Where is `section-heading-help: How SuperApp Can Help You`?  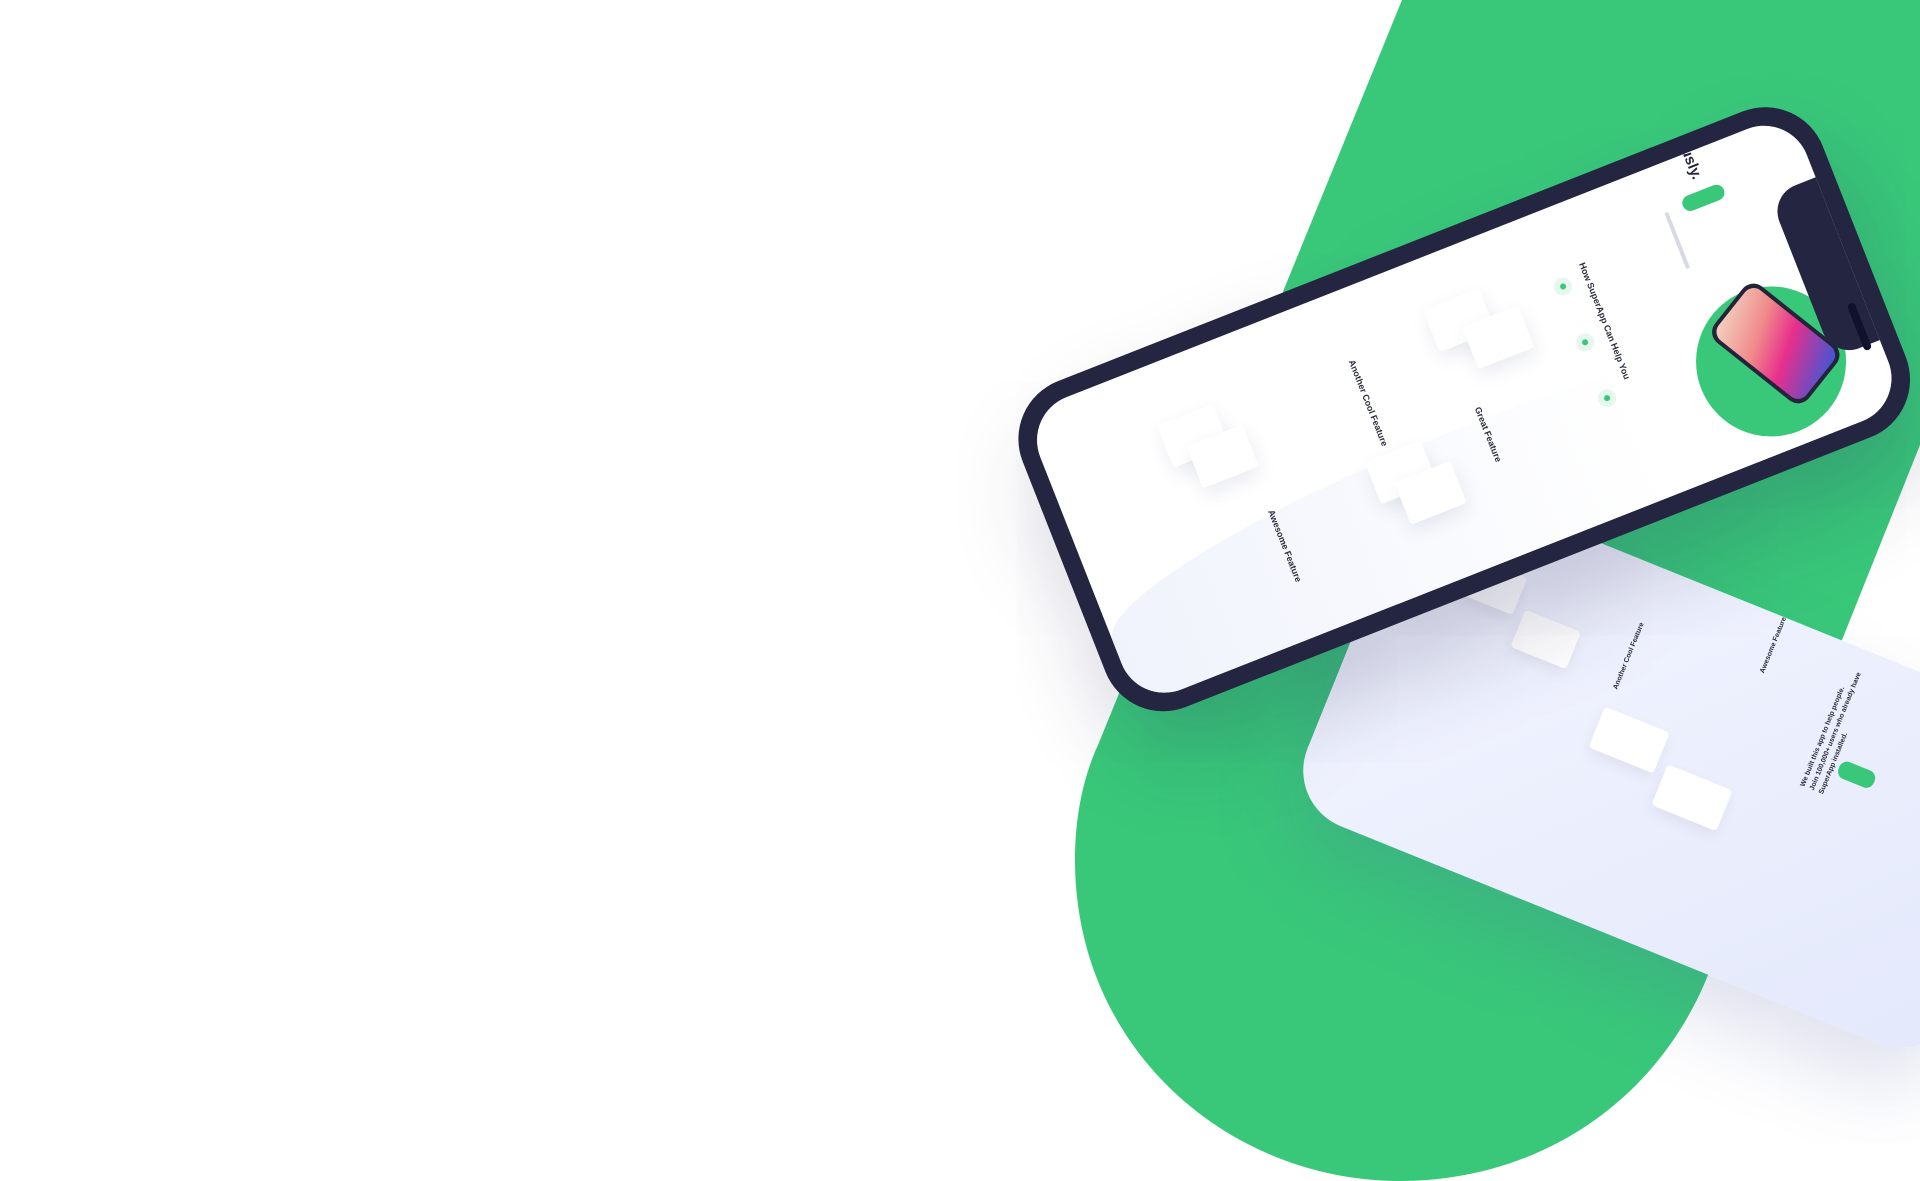
section-heading-help: How SuperApp Can Help You is located at coordinates (1605, 321).